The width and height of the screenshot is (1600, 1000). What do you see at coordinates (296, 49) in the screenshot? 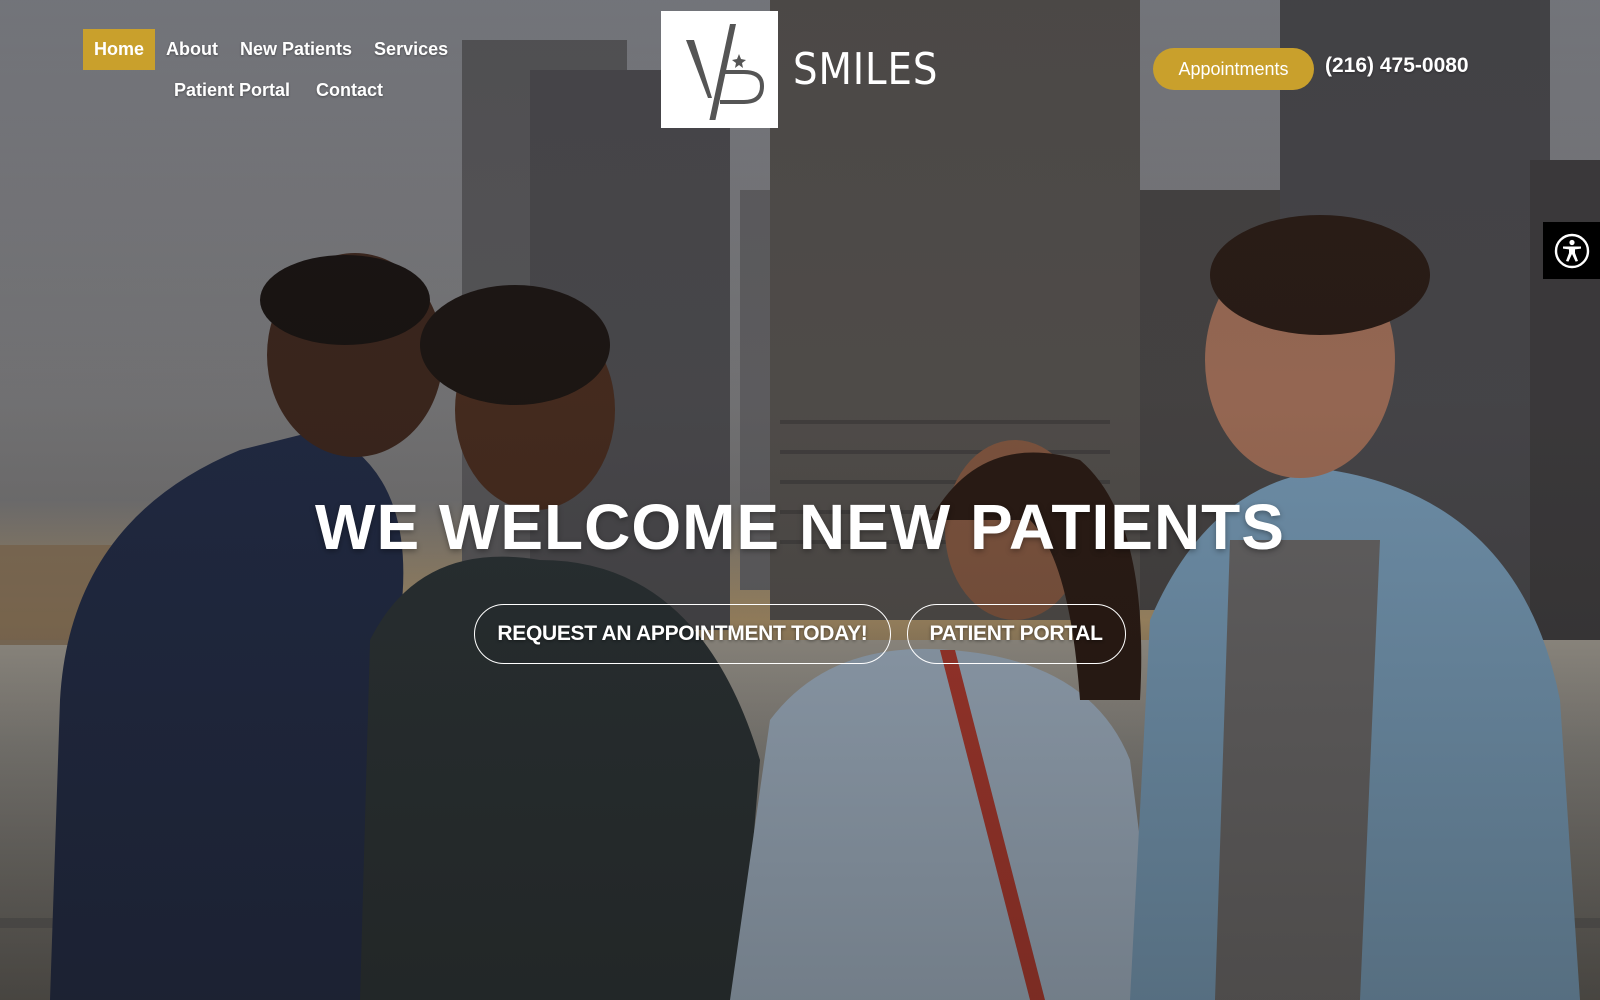
I see `nav-item-new-patients: New Patients` at bounding box center [296, 49].